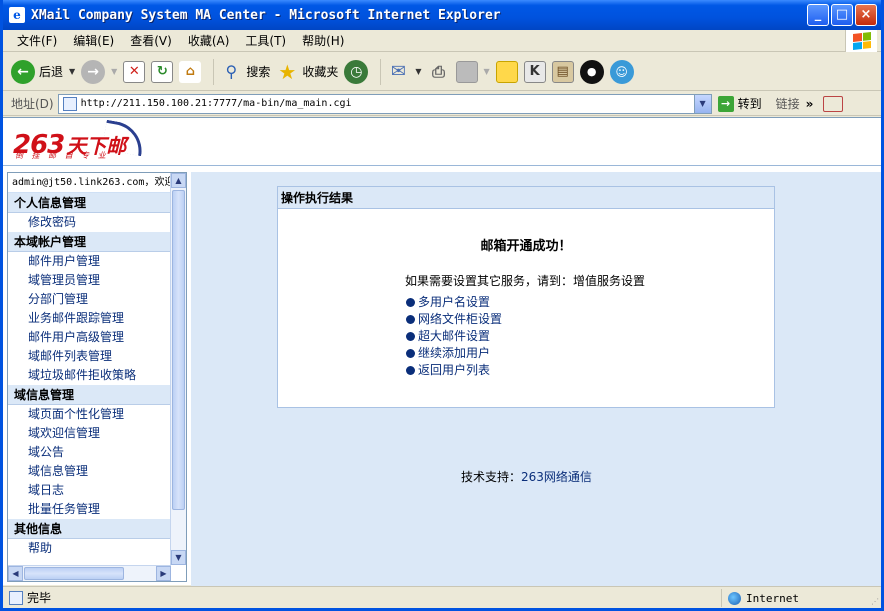  What do you see at coordinates (875, 601) in the screenshot?
I see `resize-grip-icon: ⋰` at bounding box center [875, 601].